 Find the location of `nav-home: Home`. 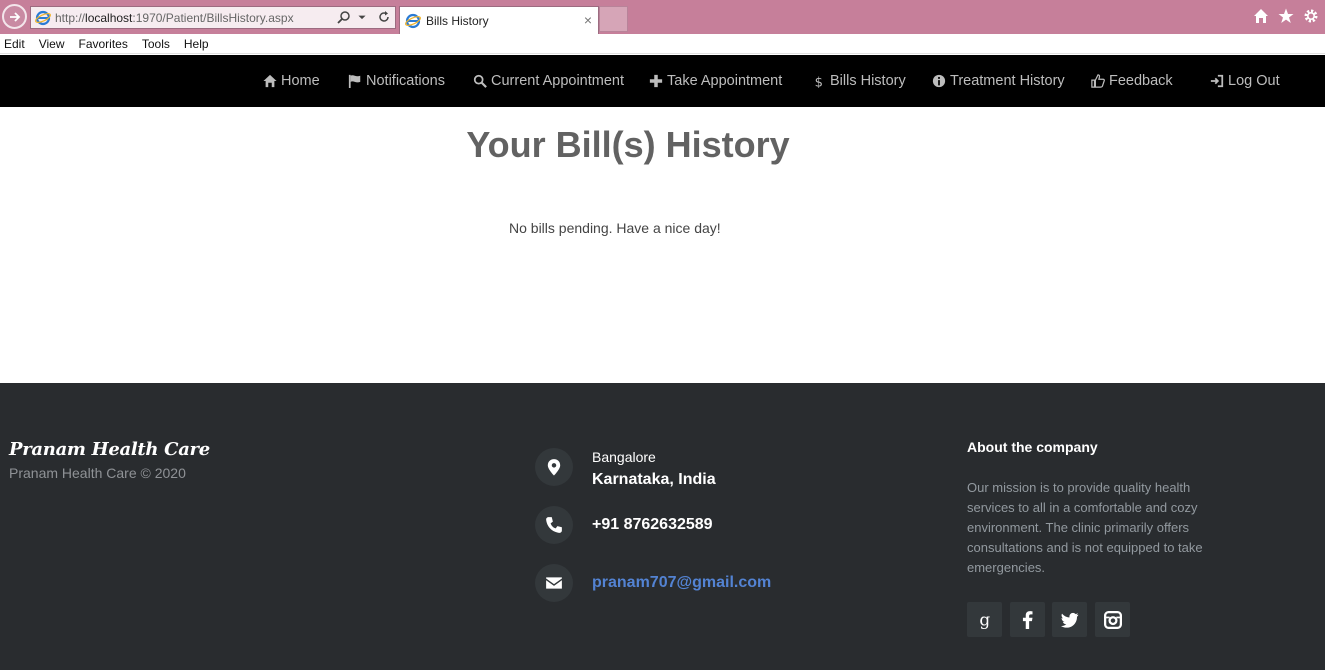

nav-home: Home is located at coordinates (291, 81).